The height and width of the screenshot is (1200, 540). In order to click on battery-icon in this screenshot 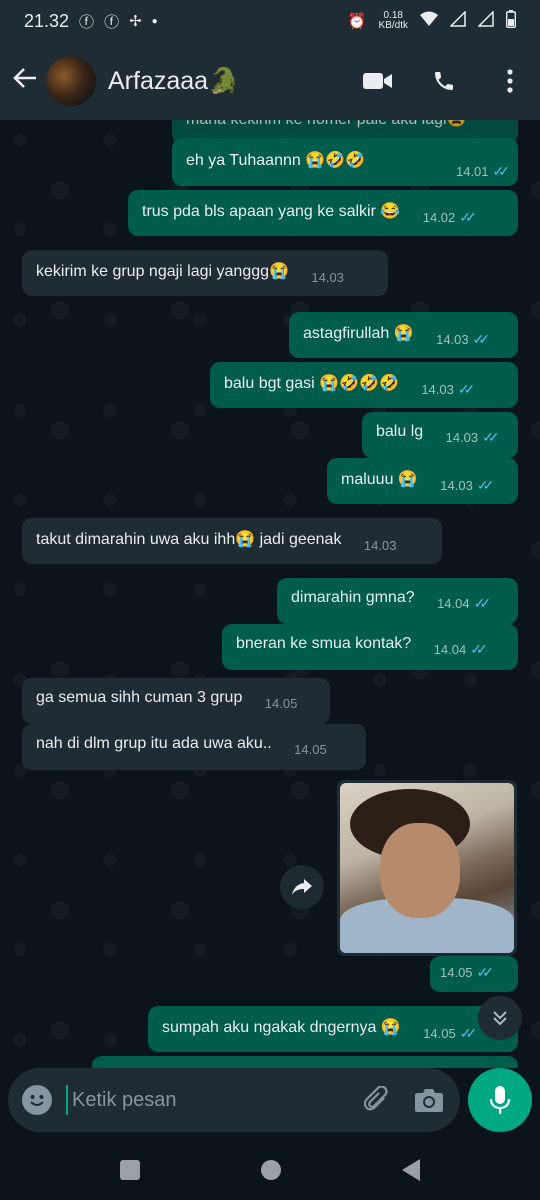, I will do `click(511, 21)`.